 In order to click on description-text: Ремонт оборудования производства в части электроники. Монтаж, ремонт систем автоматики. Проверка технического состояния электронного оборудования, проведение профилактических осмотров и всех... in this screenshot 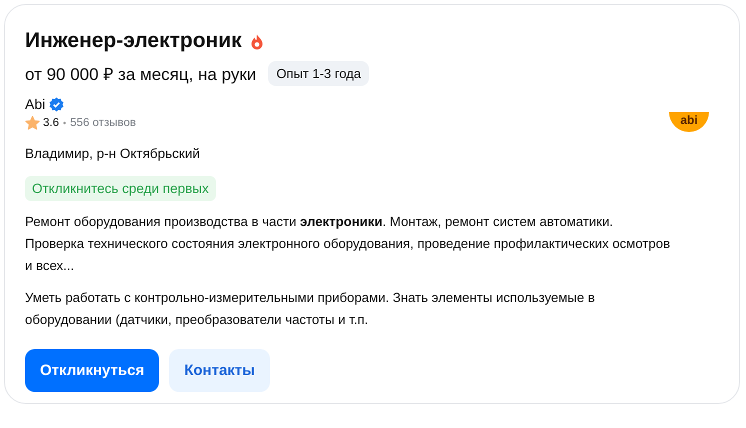, I will do `click(348, 244)`.